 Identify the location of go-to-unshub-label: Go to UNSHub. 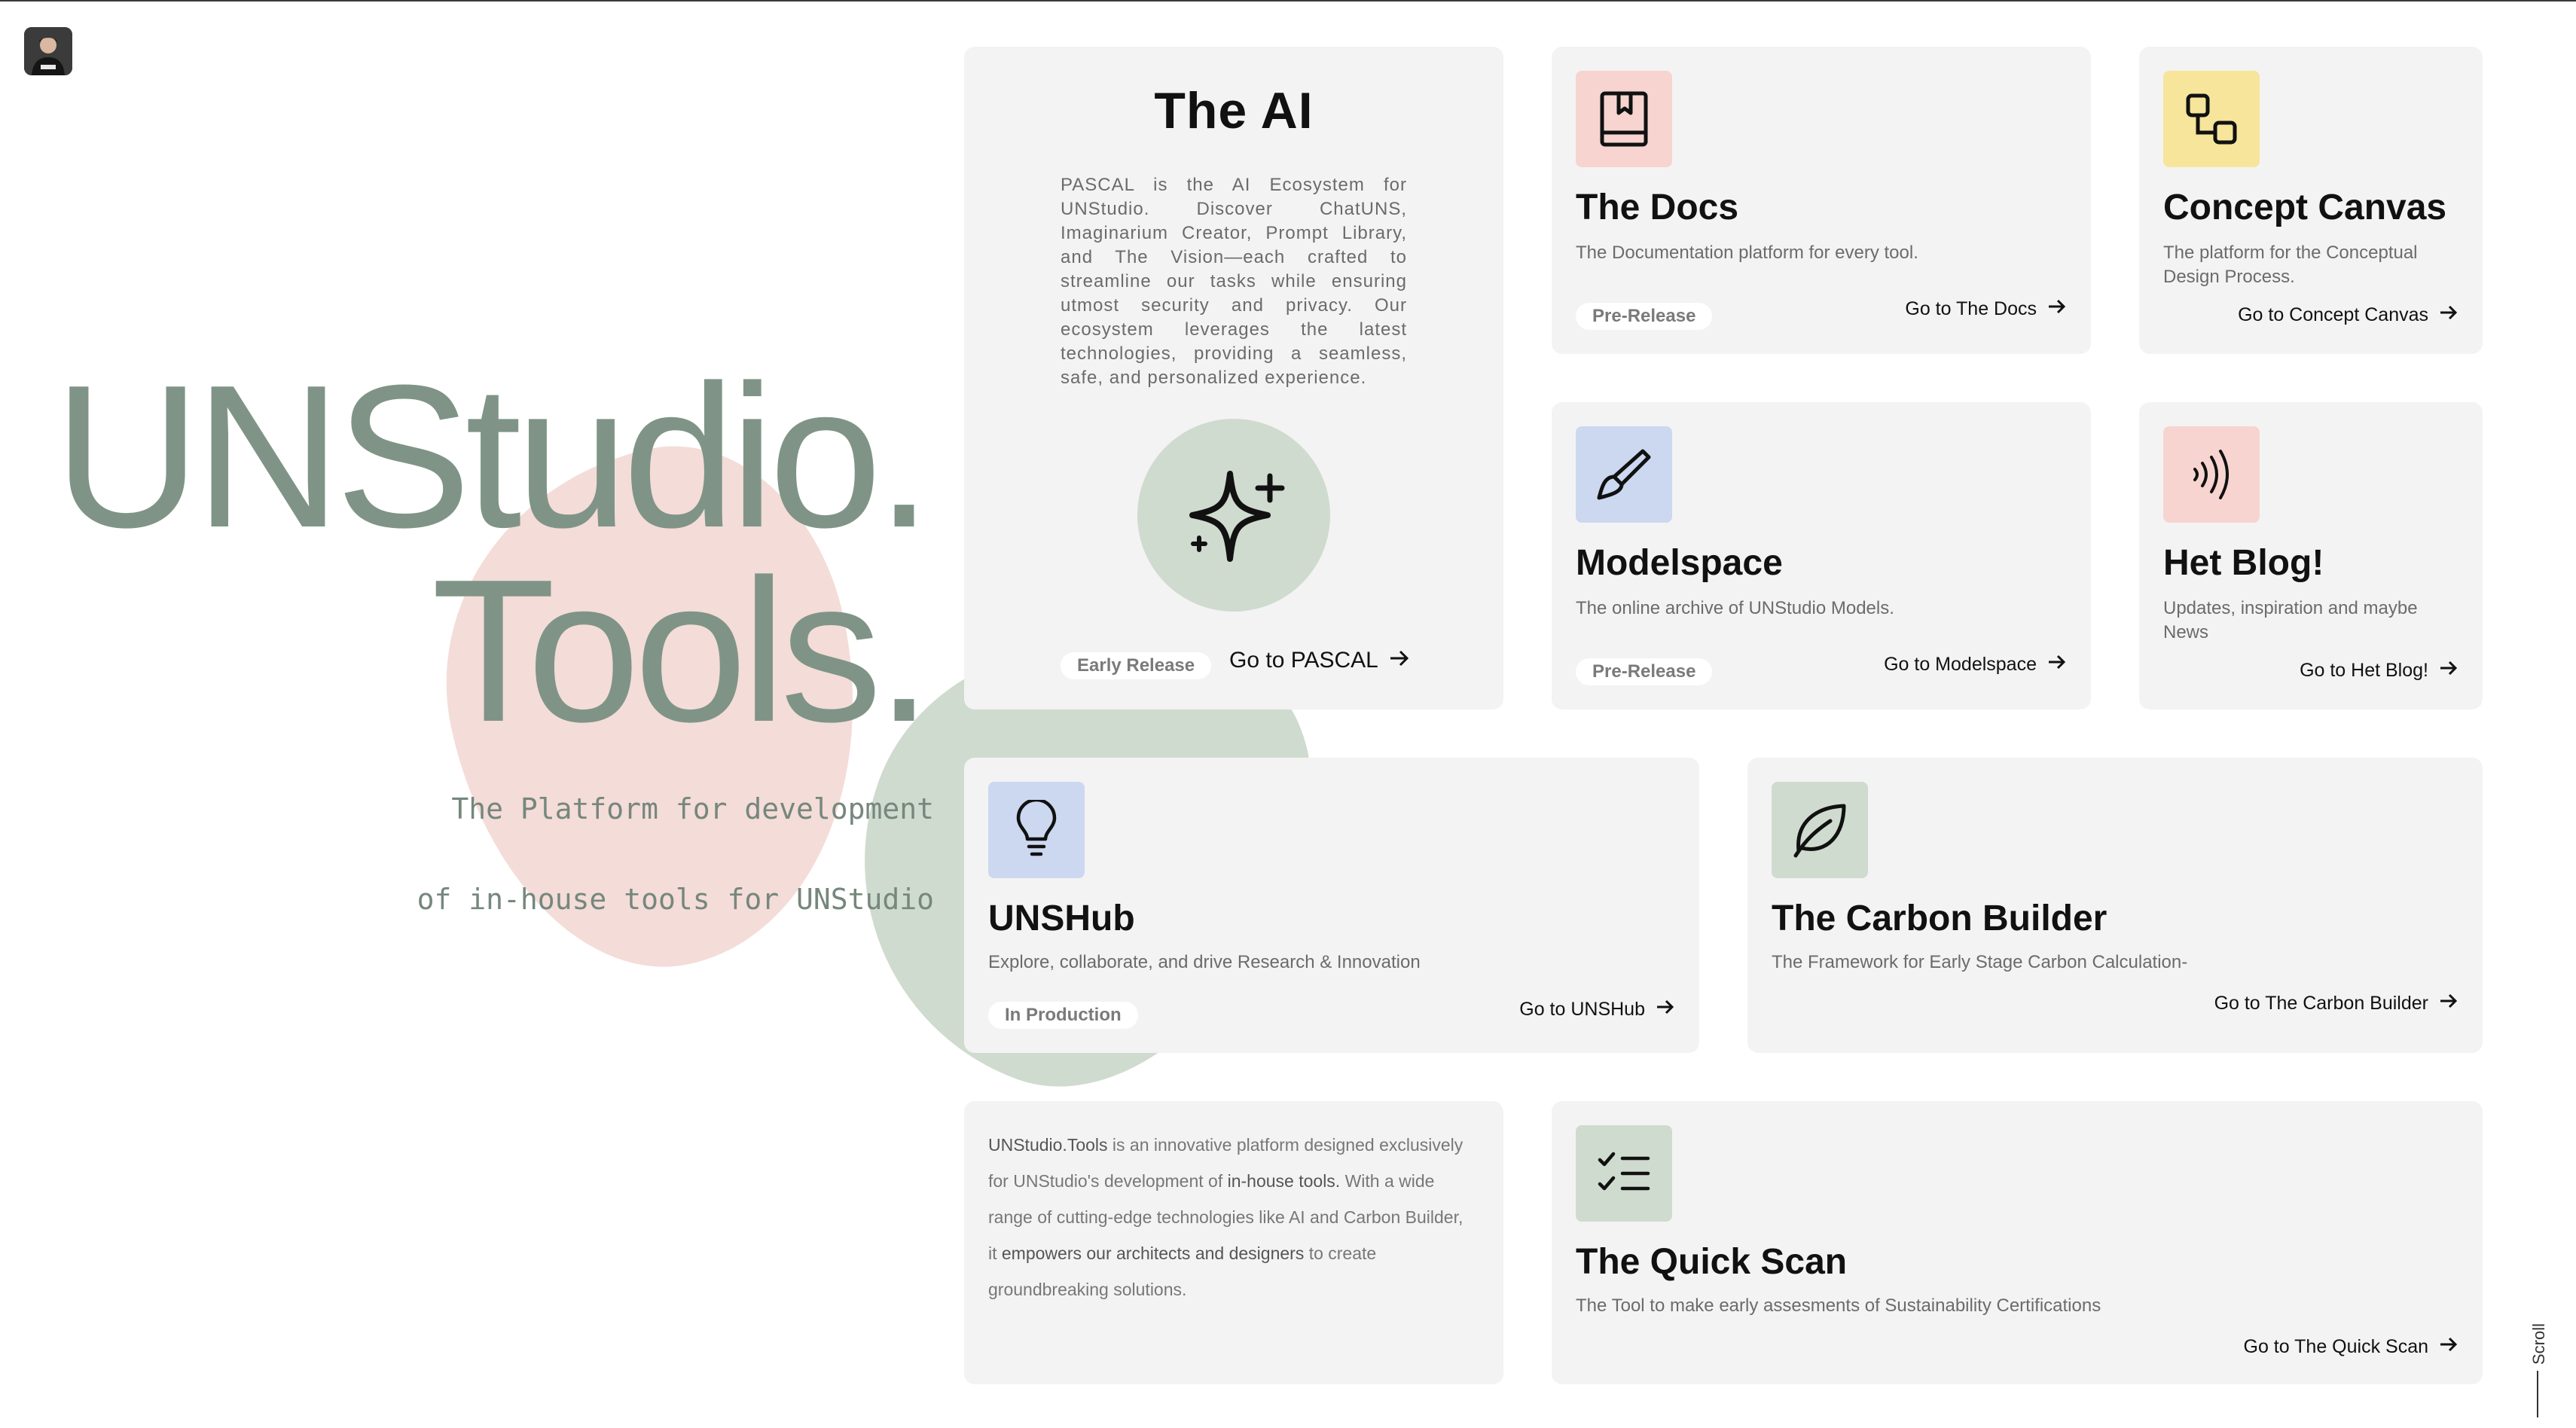
(1582, 1009).